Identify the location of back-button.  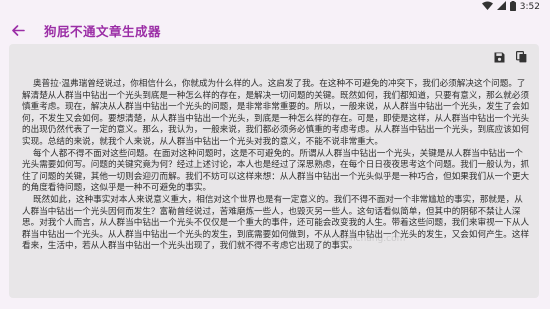
(18, 30).